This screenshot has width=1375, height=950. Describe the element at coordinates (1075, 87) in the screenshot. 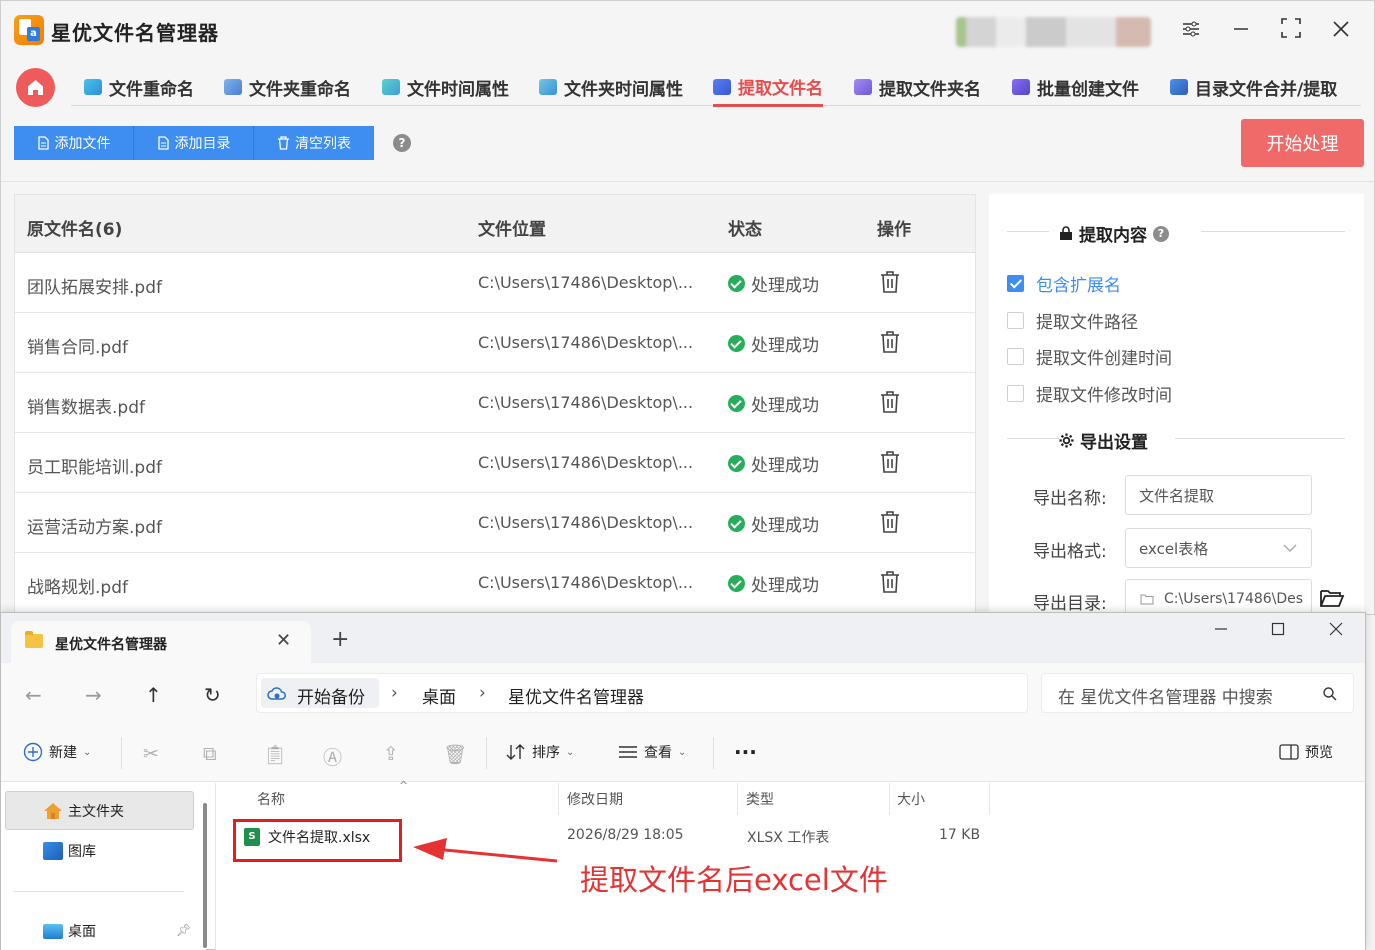

I see `tab-batch-create: 批量创建文件` at that location.